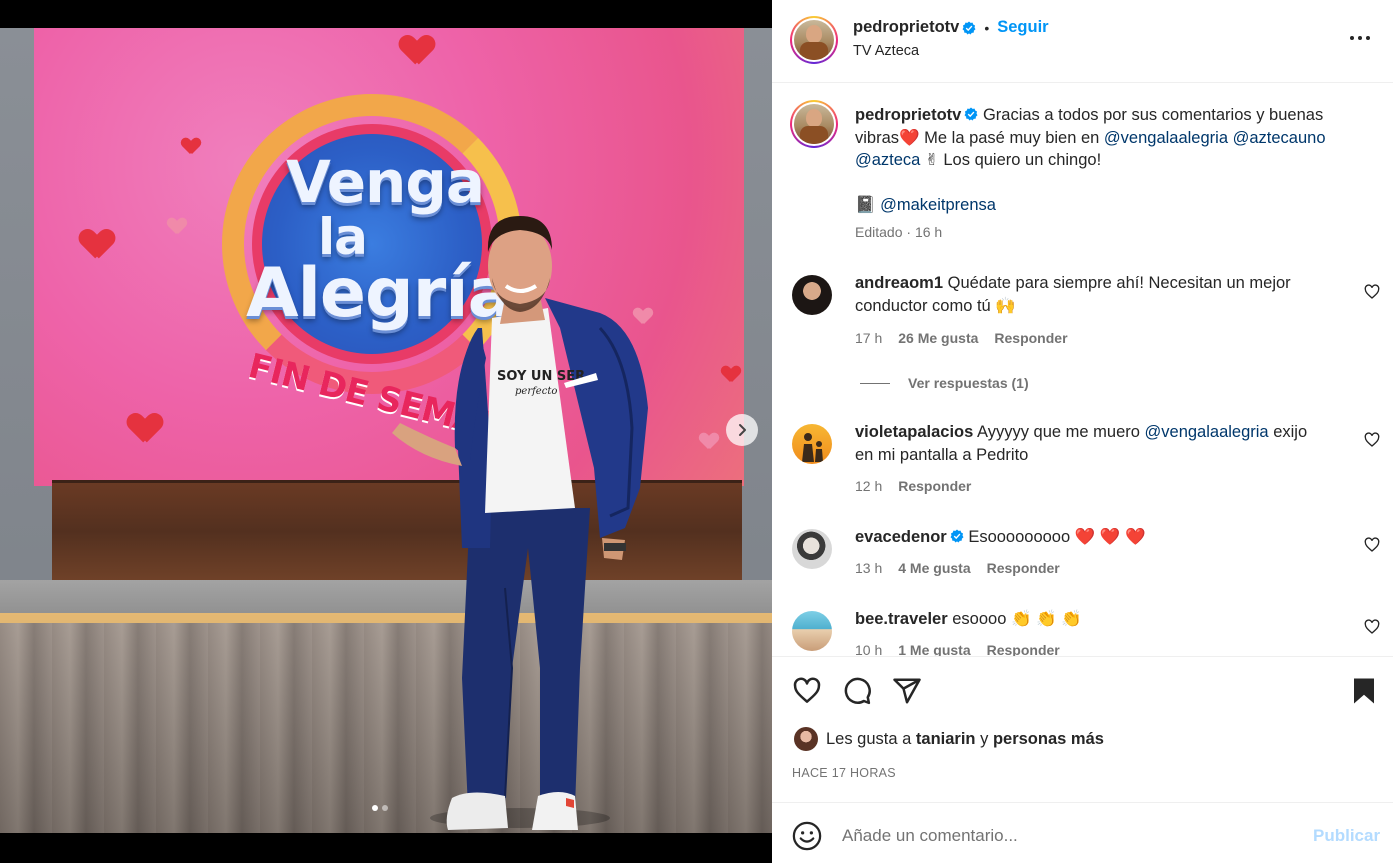  I want to click on commenter-username: violetapalacios, so click(914, 432).